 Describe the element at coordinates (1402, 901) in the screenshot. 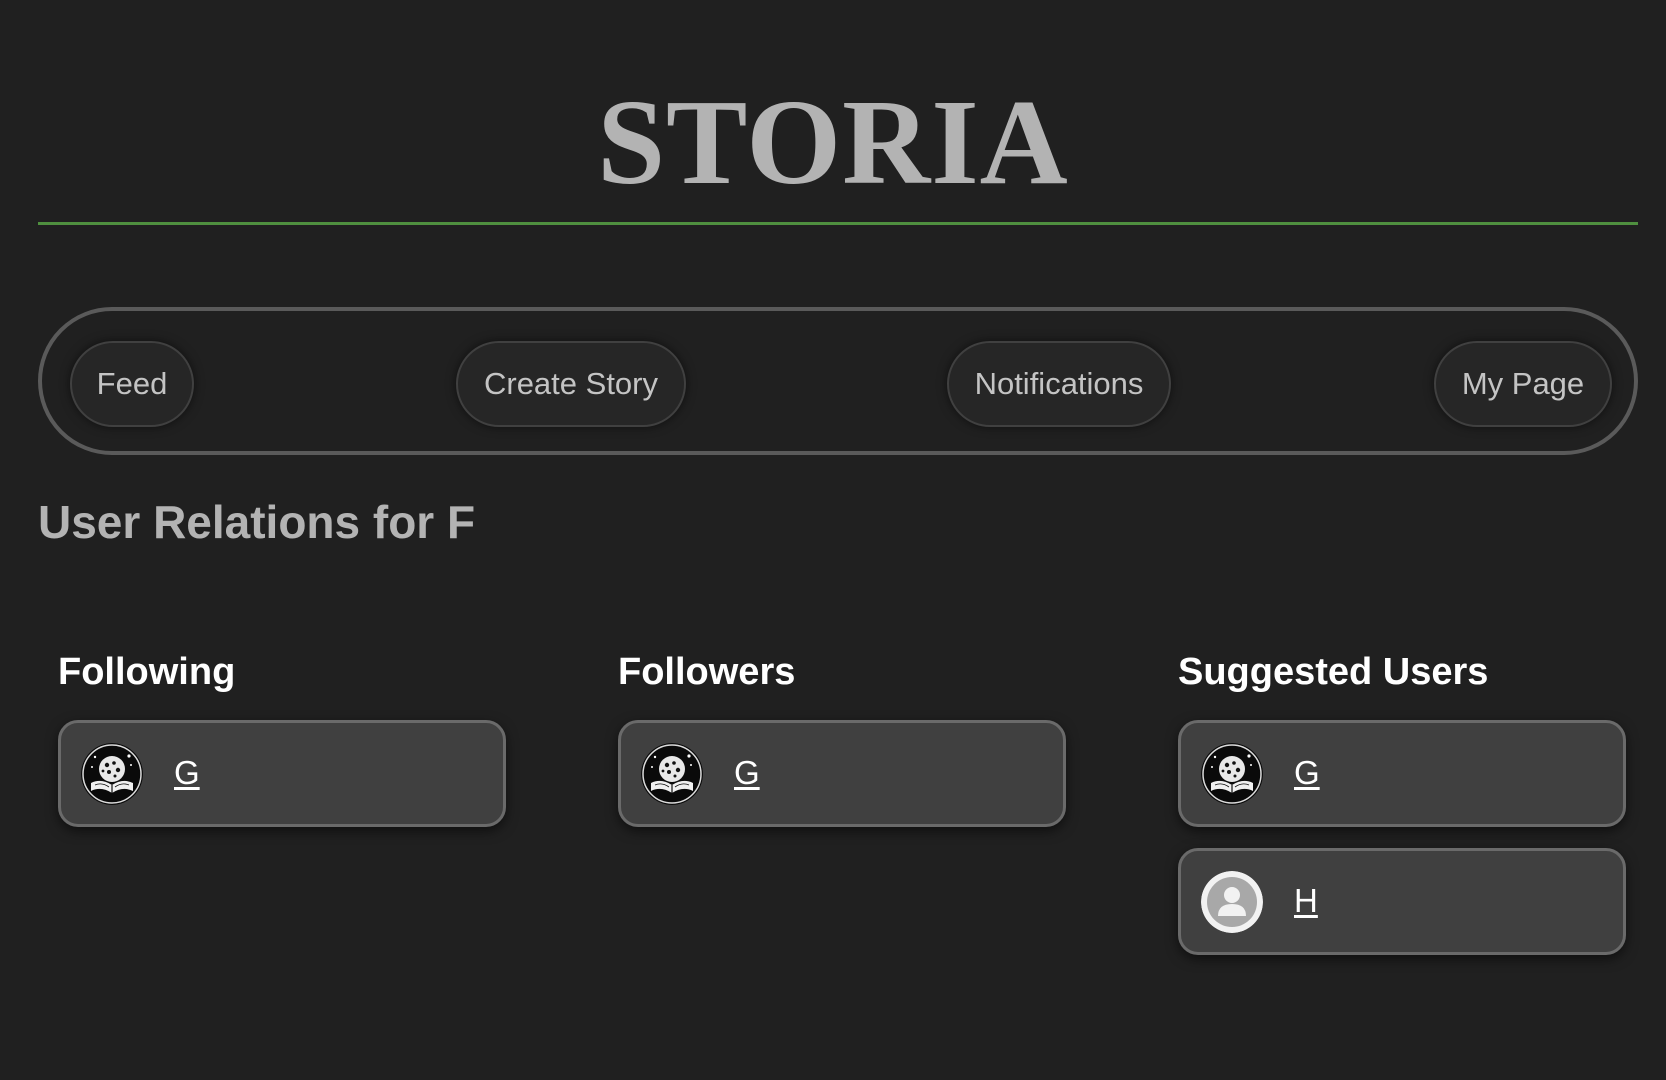

I see `user-card: H` at that location.